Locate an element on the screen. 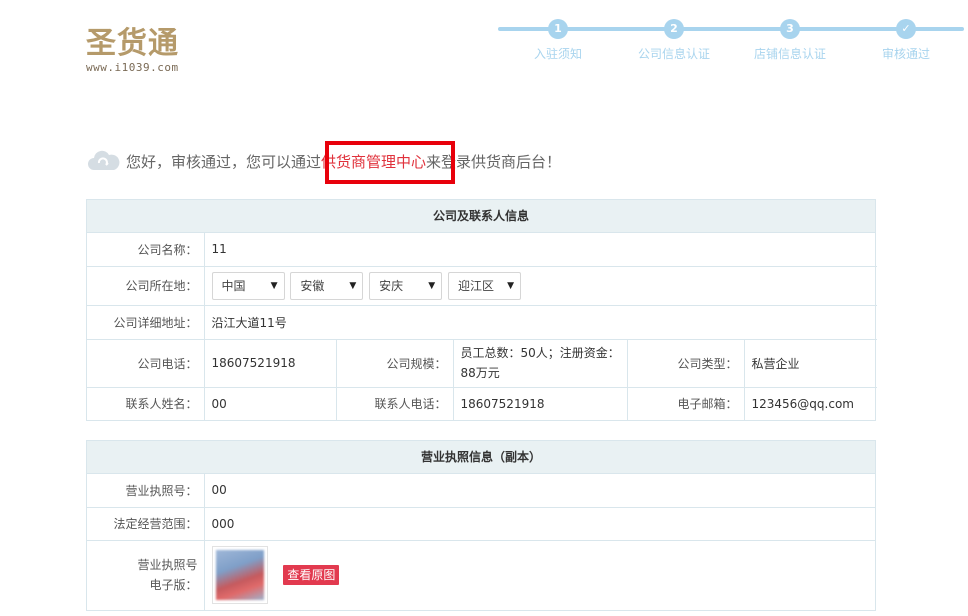  contact-phone-label: 联系人电话： is located at coordinates (395, 403).